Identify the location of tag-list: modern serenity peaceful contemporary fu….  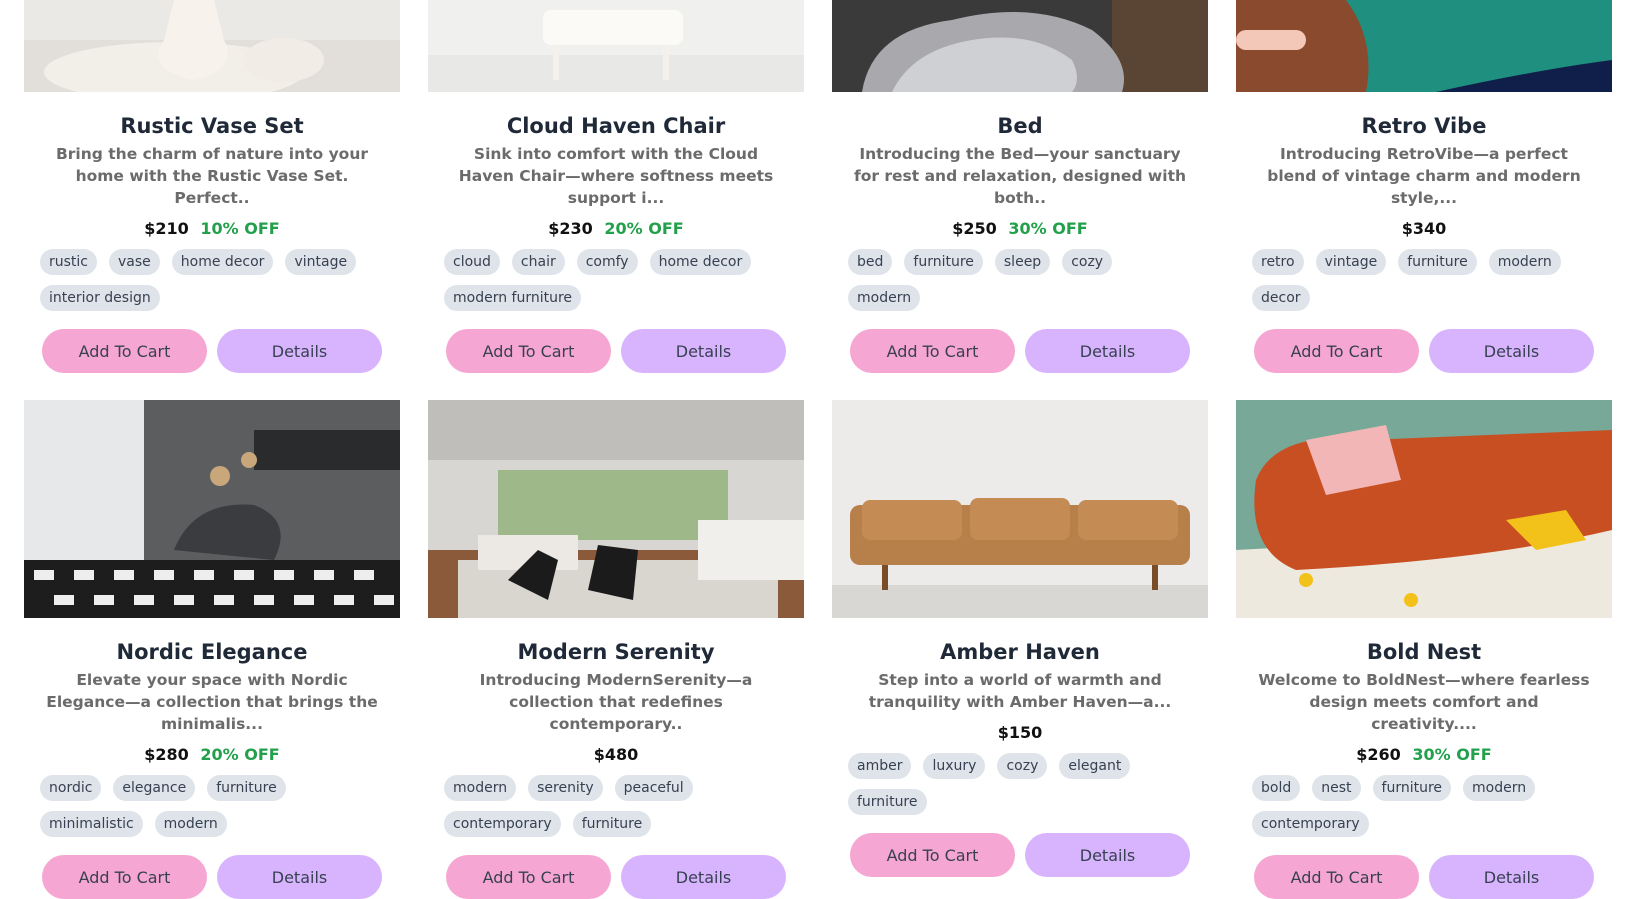
(616, 806).